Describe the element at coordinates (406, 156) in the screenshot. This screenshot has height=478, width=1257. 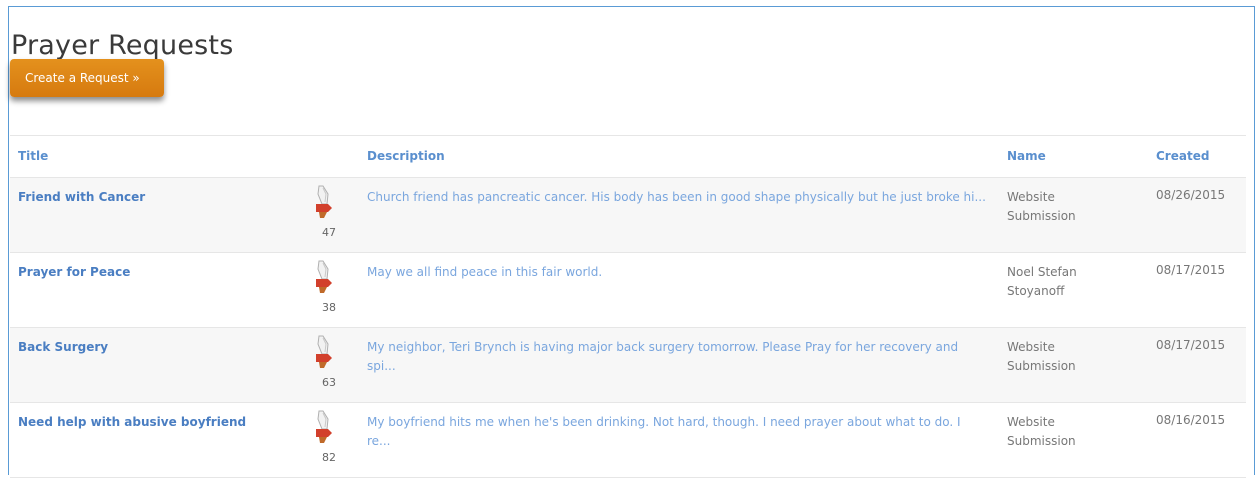
I see `column-header-description: Description` at that location.